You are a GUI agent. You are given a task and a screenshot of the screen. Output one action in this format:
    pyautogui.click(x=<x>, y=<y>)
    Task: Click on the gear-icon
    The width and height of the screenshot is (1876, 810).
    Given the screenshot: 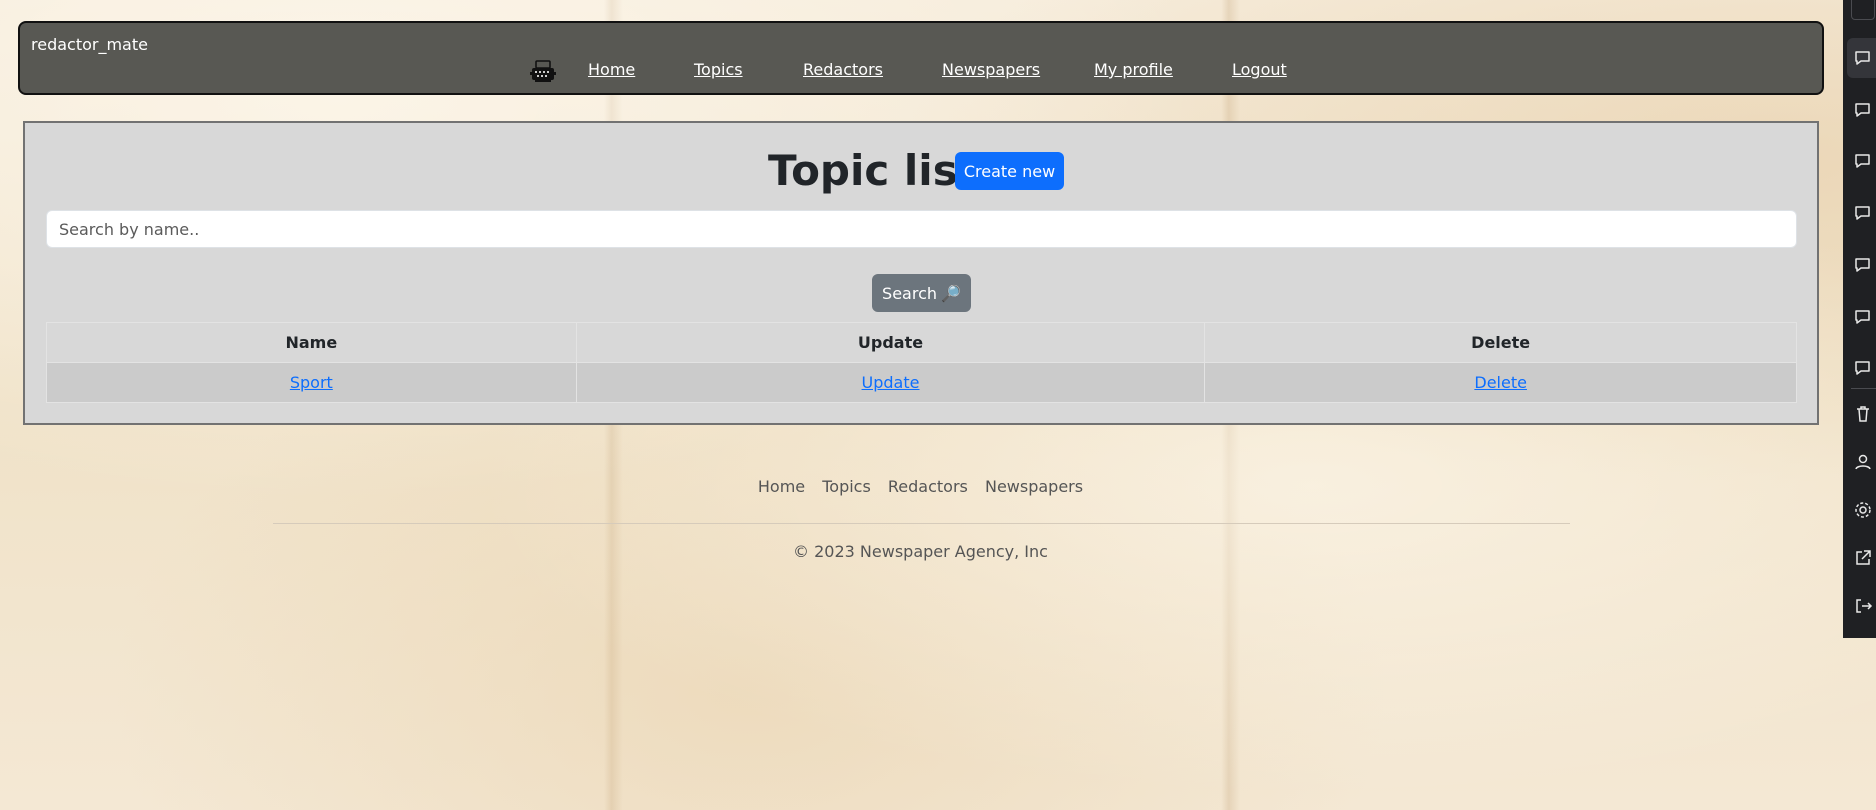 What is the action you would take?
    pyautogui.click(x=1863, y=510)
    